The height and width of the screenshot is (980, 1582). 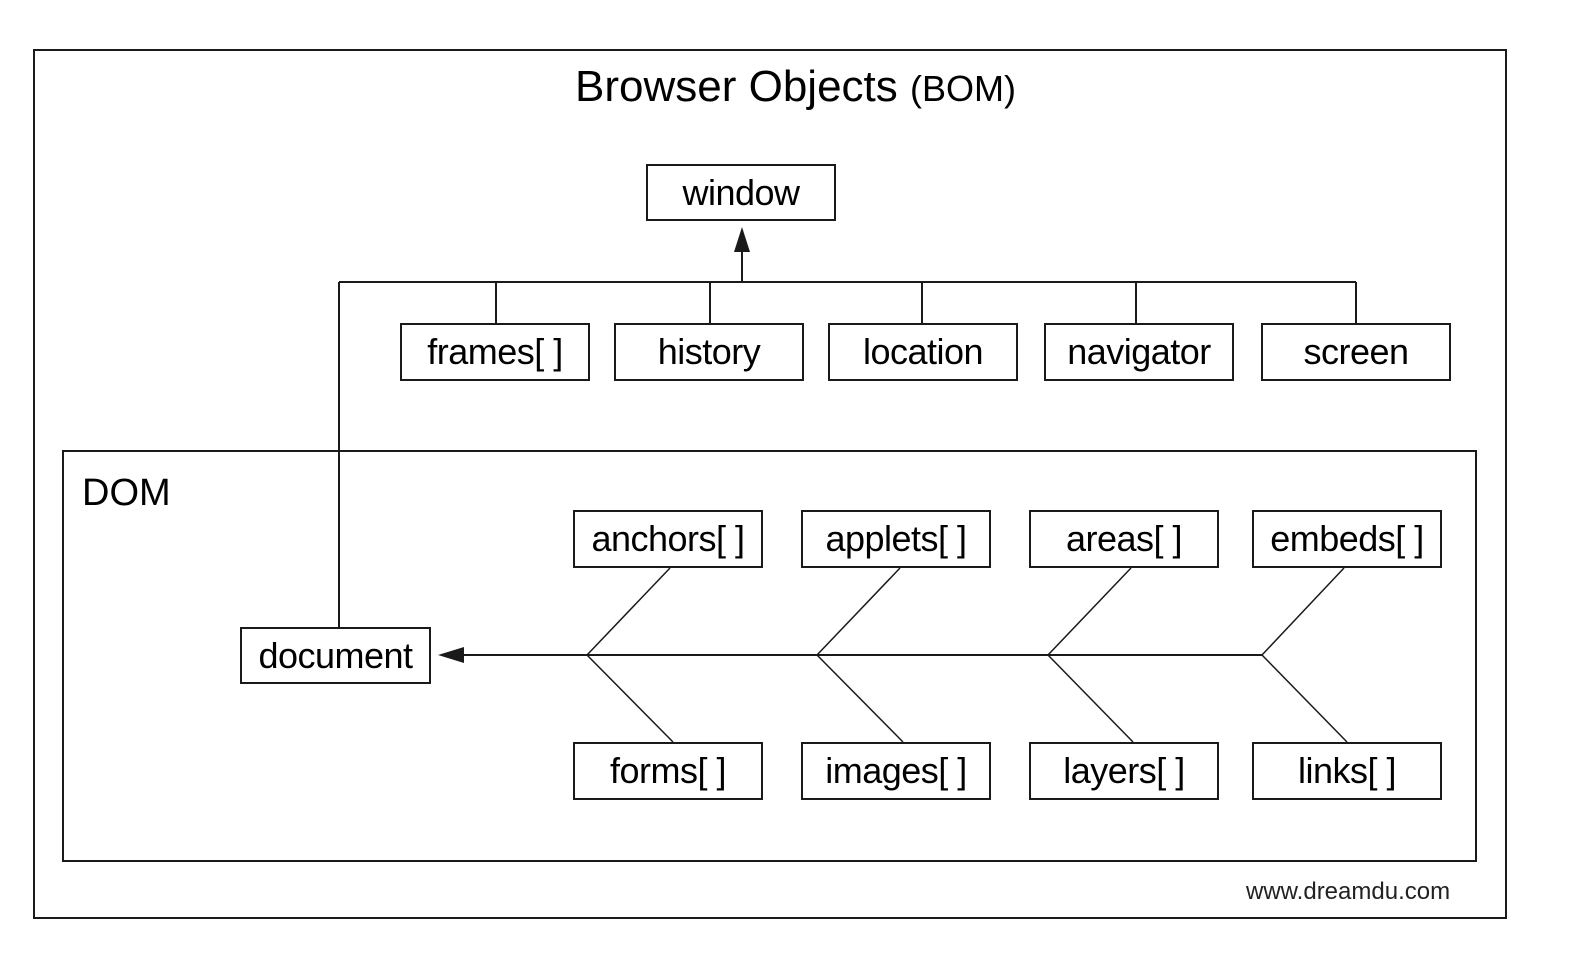 What do you see at coordinates (896, 771) in the screenshot?
I see `node-images: images[ ]` at bounding box center [896, 771].